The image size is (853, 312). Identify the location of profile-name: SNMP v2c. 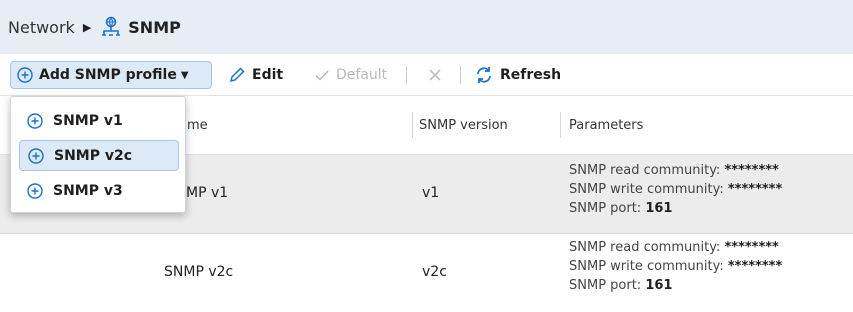
(199, 272).